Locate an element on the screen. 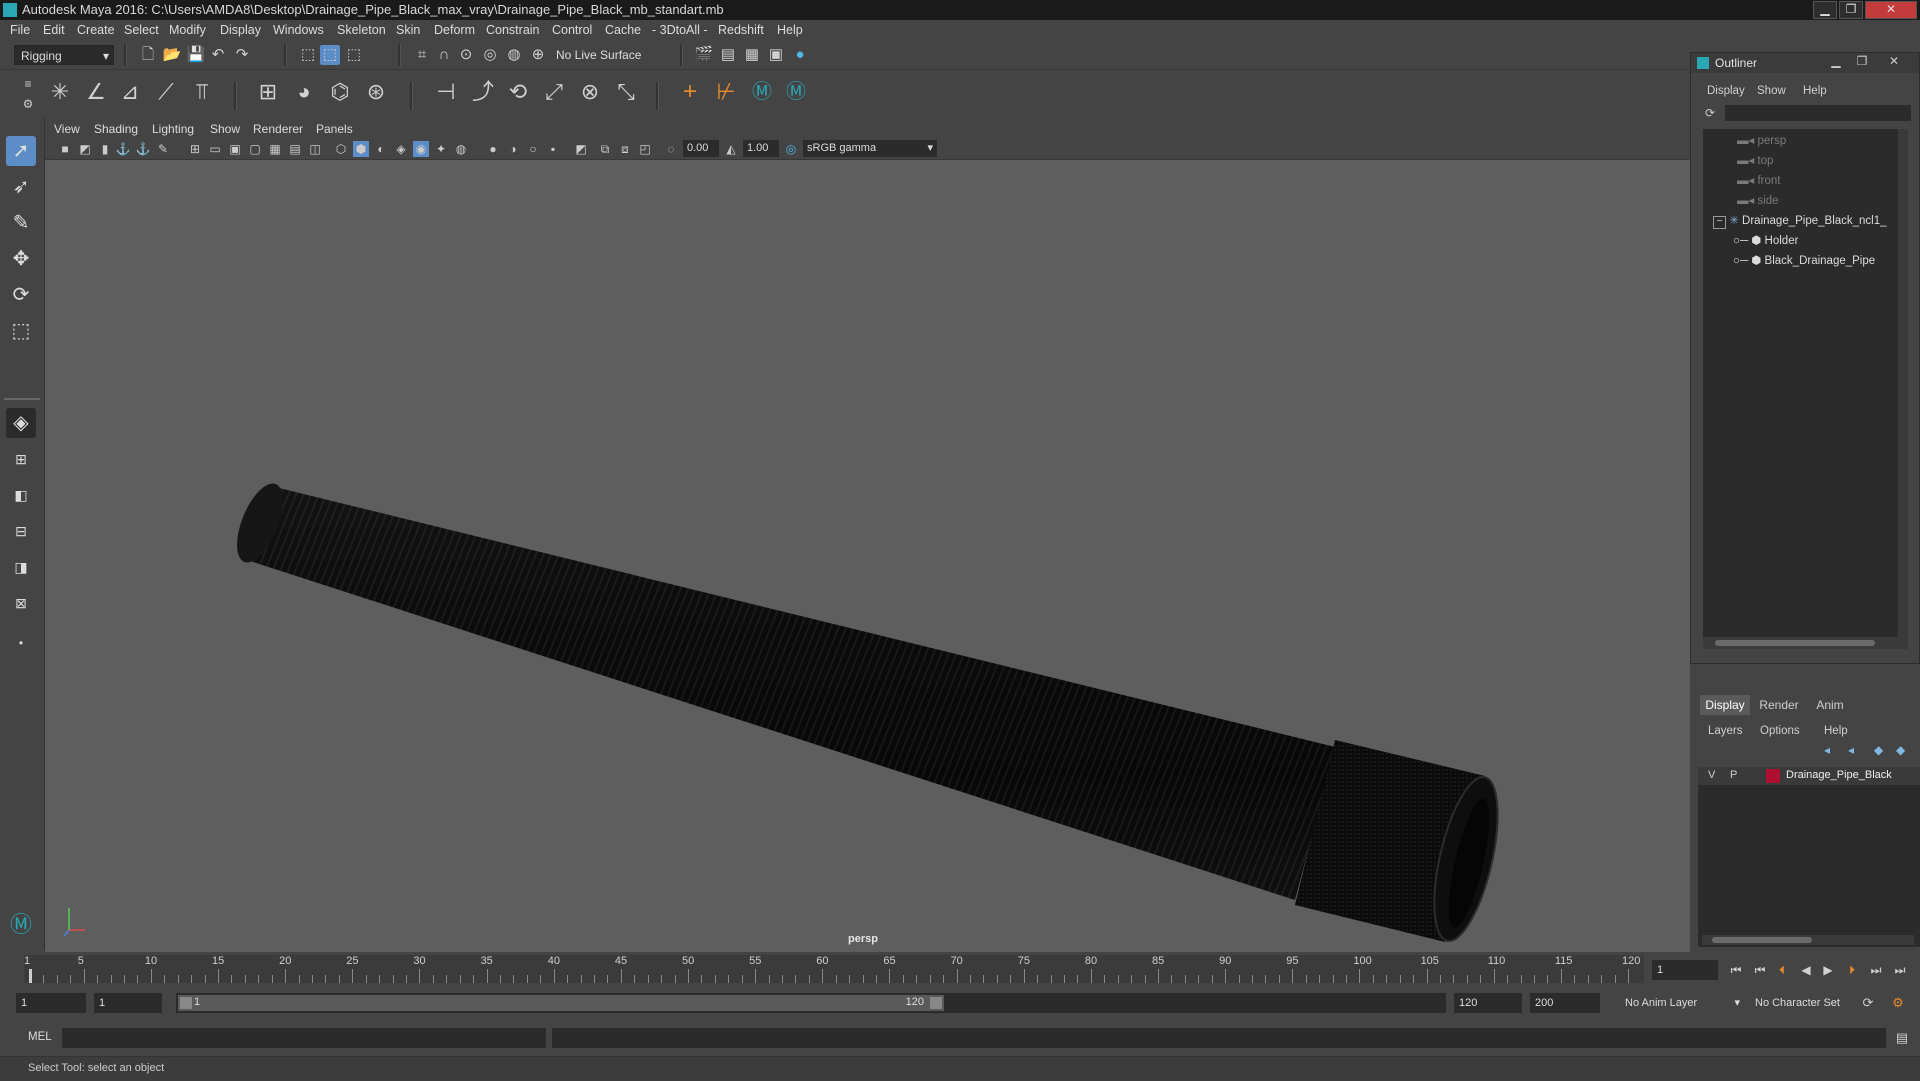  vp-menu-view: View is located at coordinates (67, 129).